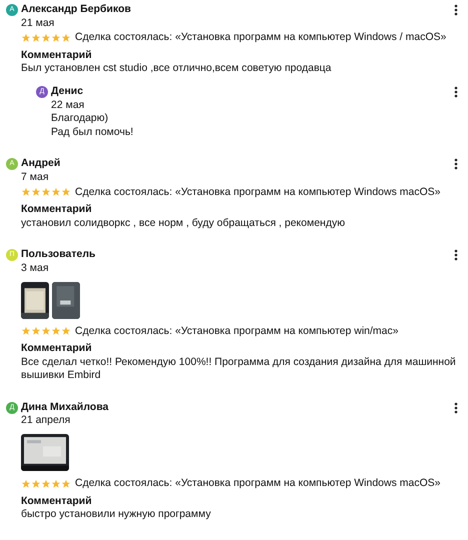 This screenshot has width=468, height=540. I want to click on author-name: Пользователь, so click(58, 255).